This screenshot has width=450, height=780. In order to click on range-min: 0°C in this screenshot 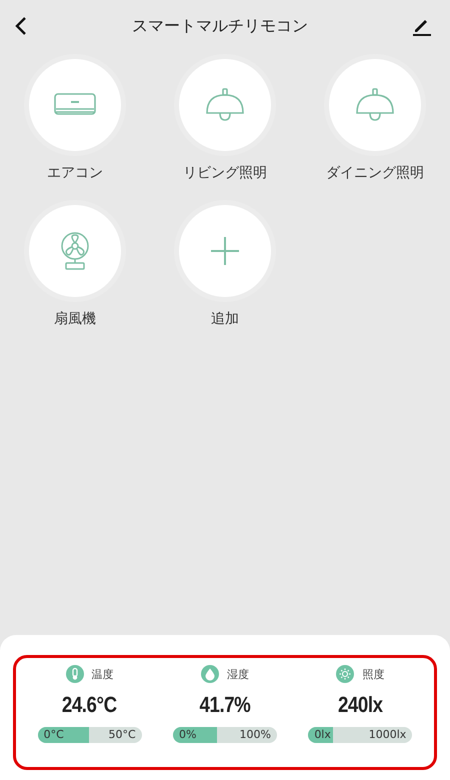, I will do `click(54, 735)`.